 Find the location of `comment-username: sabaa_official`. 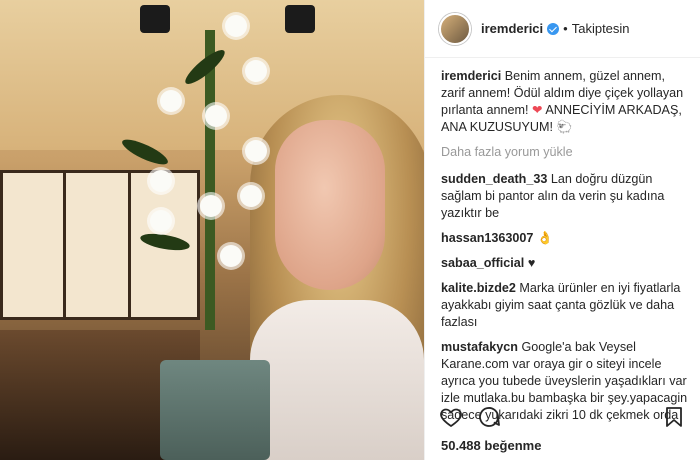

comment-username: sabaa_official is located at coordinates (482, 263).